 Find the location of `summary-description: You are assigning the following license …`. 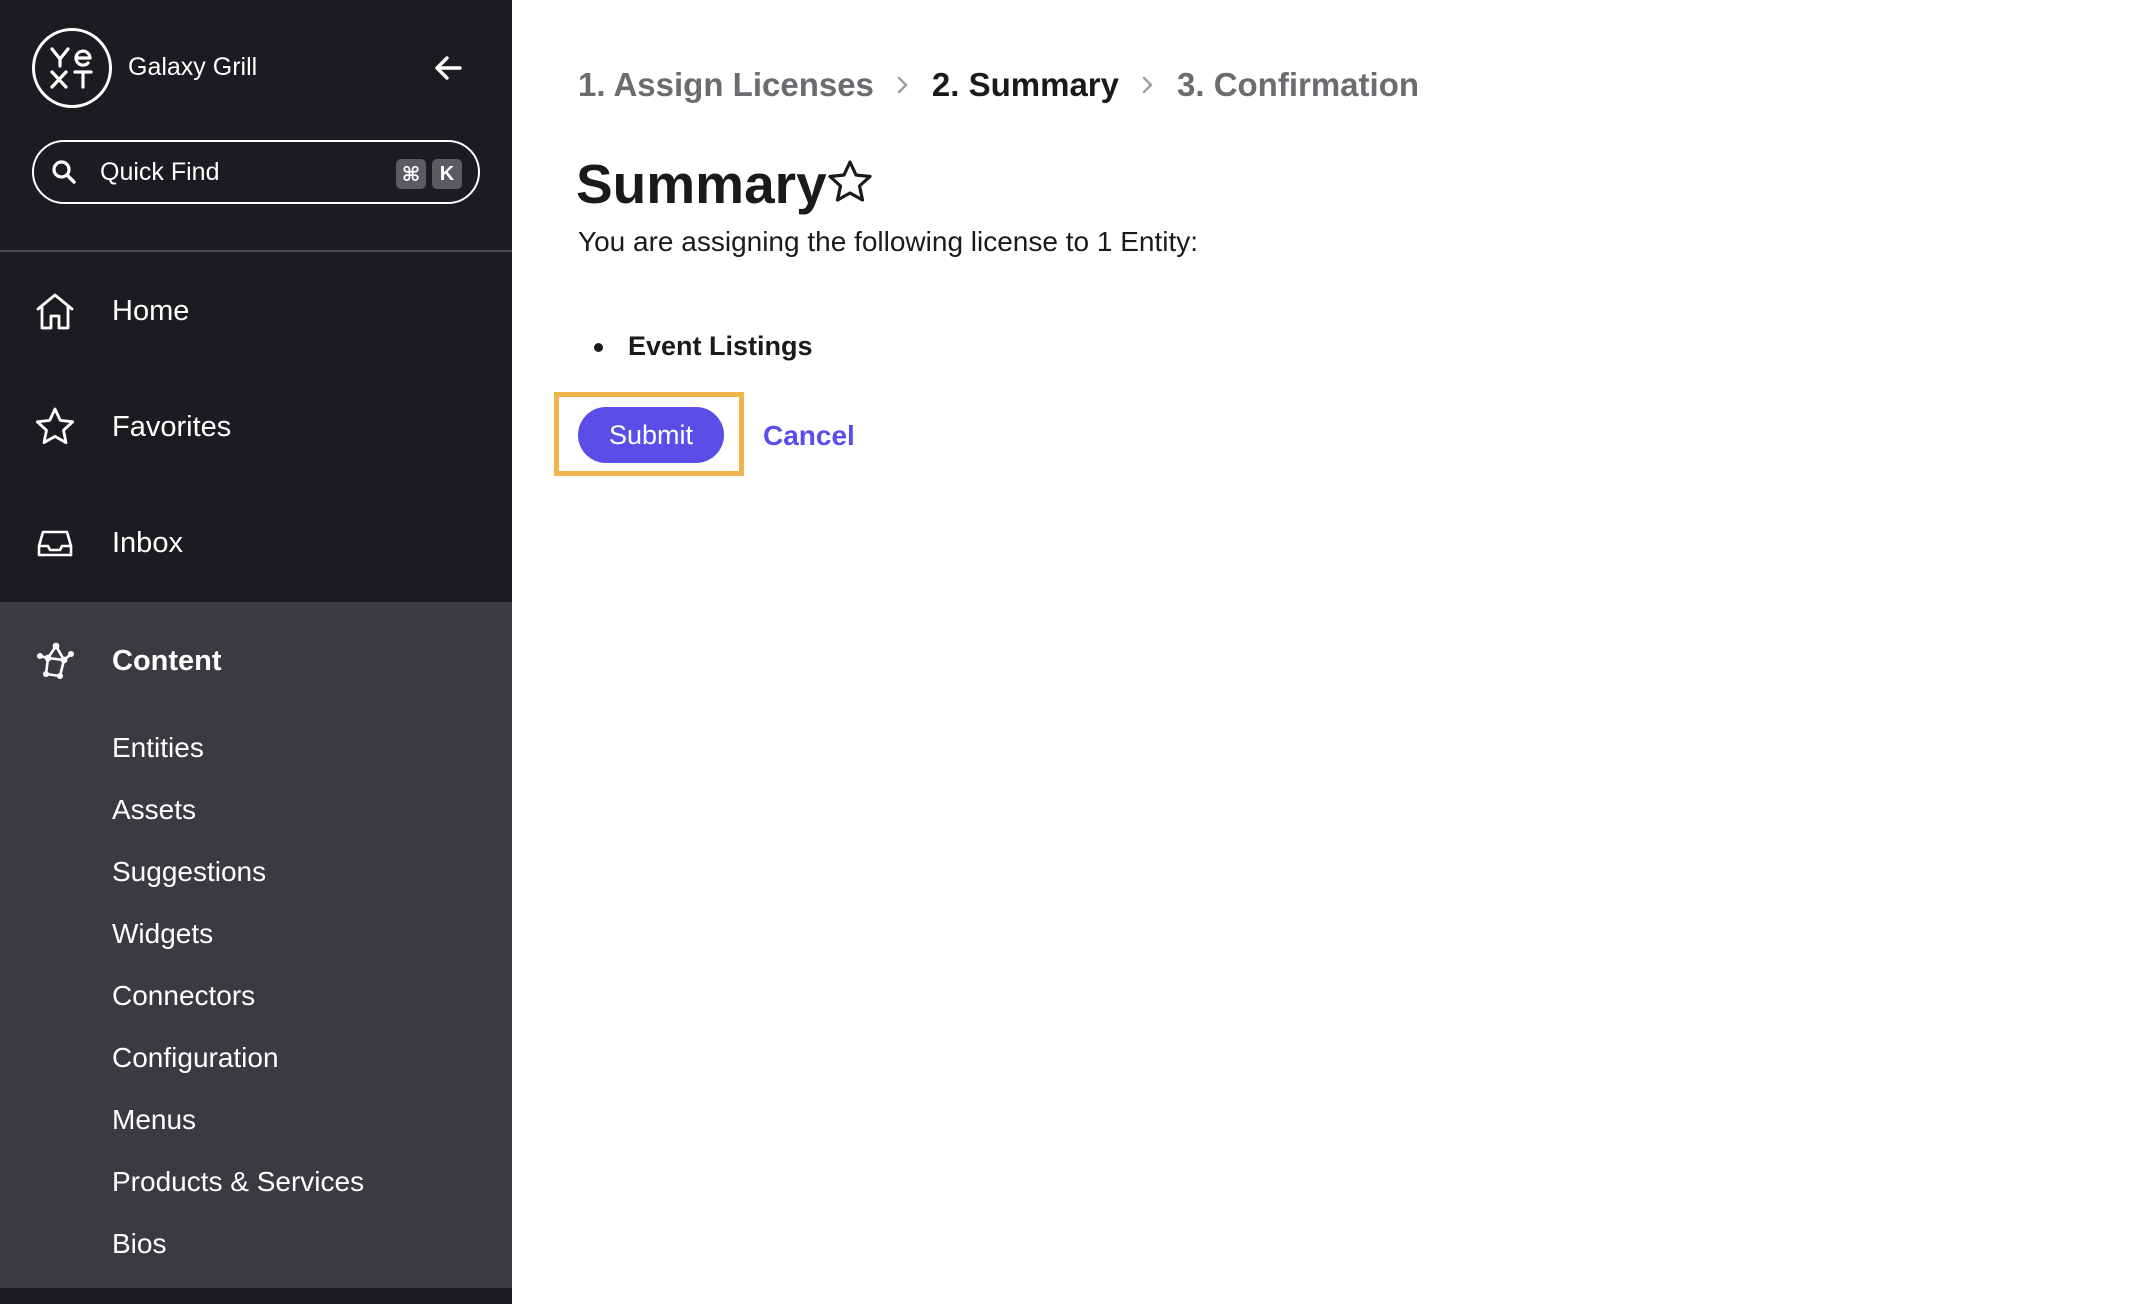

summary-description: You are assigning the following license … is located at coordinates (888, 241).